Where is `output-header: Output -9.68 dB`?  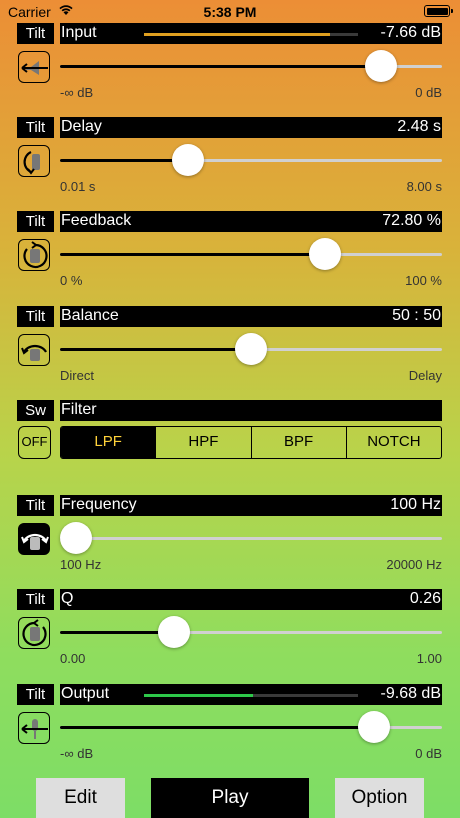
output-header: Output -9.68 dB is located at coordinates (251, 694).